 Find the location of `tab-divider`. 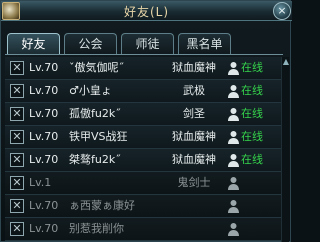

tab-divider is located at coordinates (144, 54).